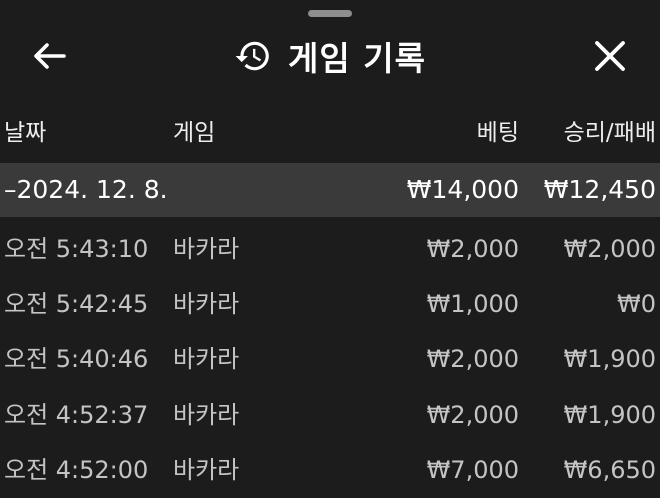  I want to click on table-row: 오전 5:42:45 바카라 ₩1,000 ₩0, so click(330, 304).